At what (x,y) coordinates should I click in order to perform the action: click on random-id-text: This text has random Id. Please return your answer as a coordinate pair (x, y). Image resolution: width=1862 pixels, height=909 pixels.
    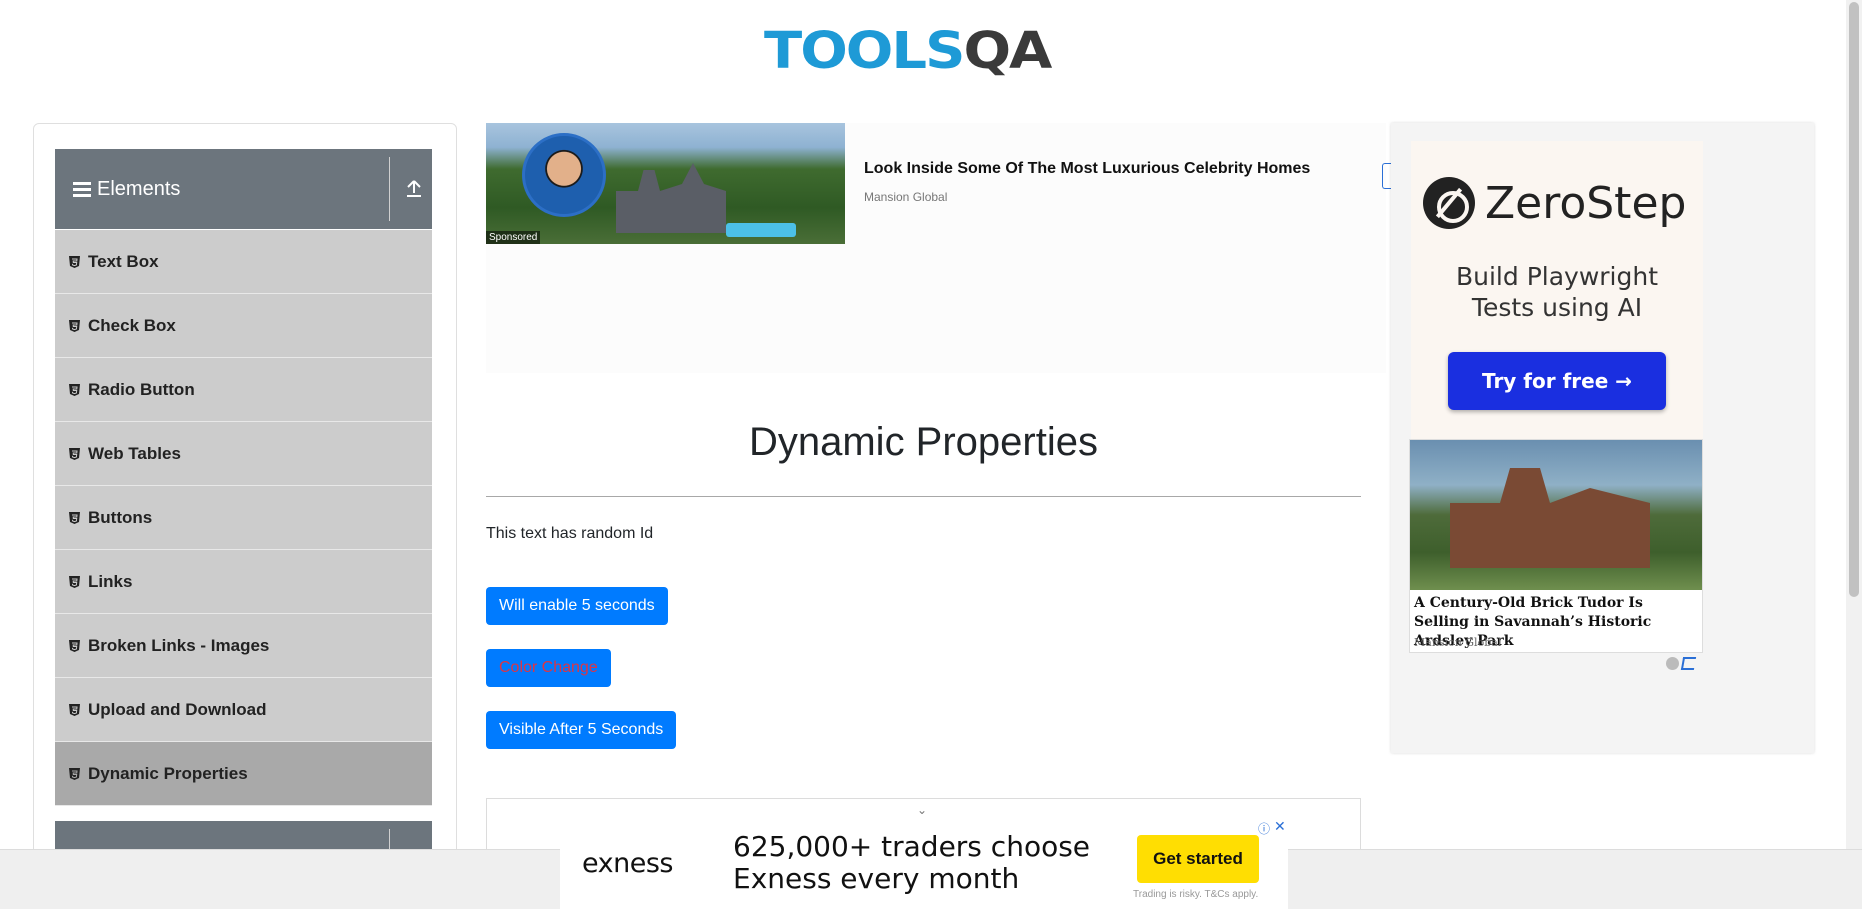
    Looking at the image, I should click on (570, 533).